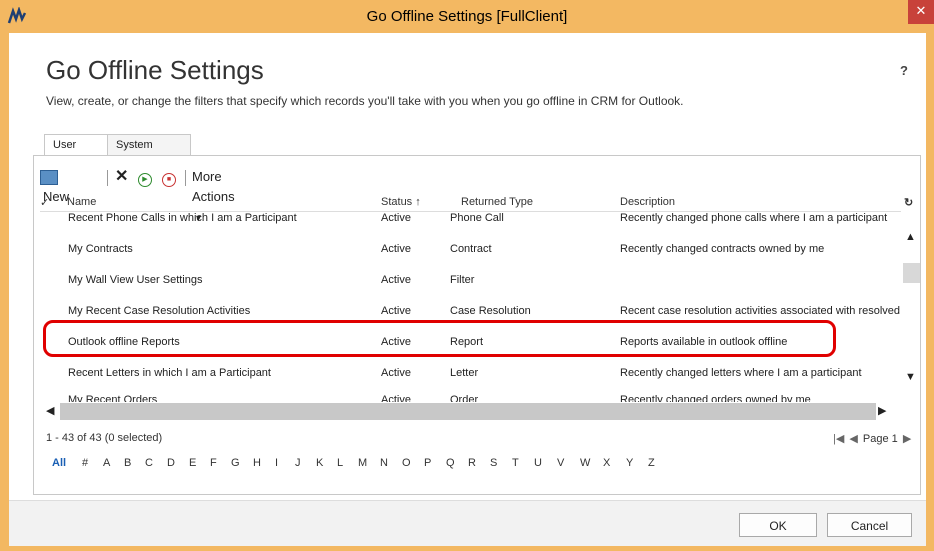 The image size is (934, 551). What do you see at coordinates (471, 249) in the screenshot?
I see `row-type: Contract` at bounding box center [471, 249].